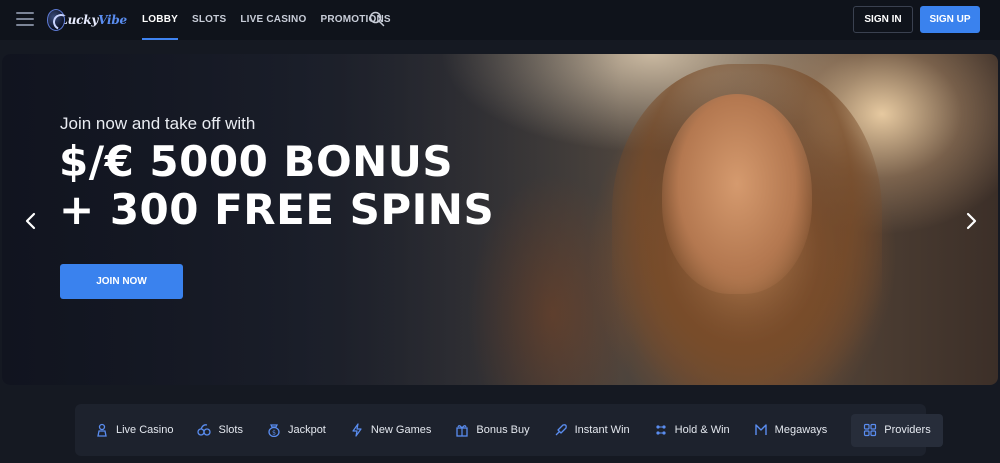 The height and width of the screenshot is (463, 1000). I want to click on hero-title: $/€ 5000 BONUS + 300 FREE SPINS, so click(276, 186).